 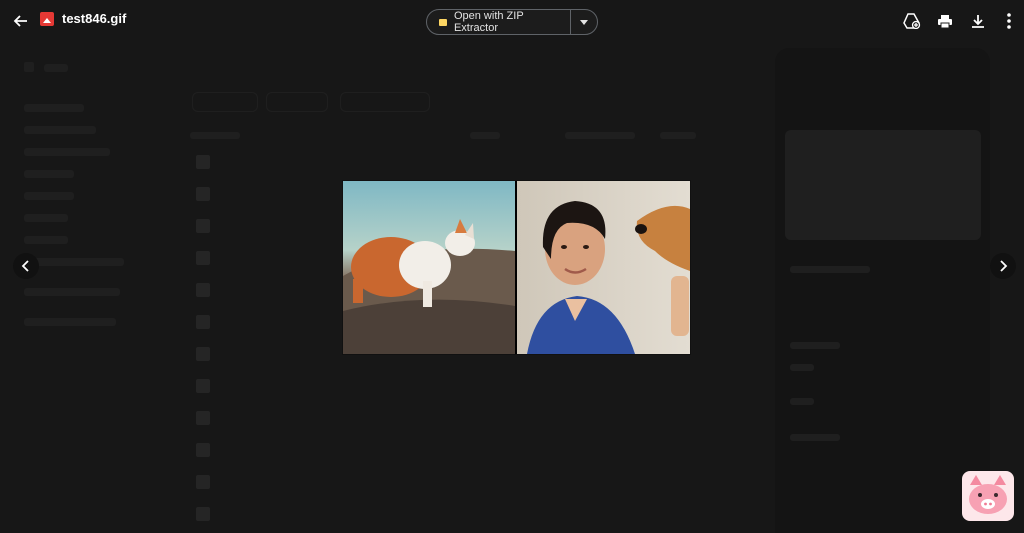 I want to click on add-to-drive-icon, so click(x=912, y=21).